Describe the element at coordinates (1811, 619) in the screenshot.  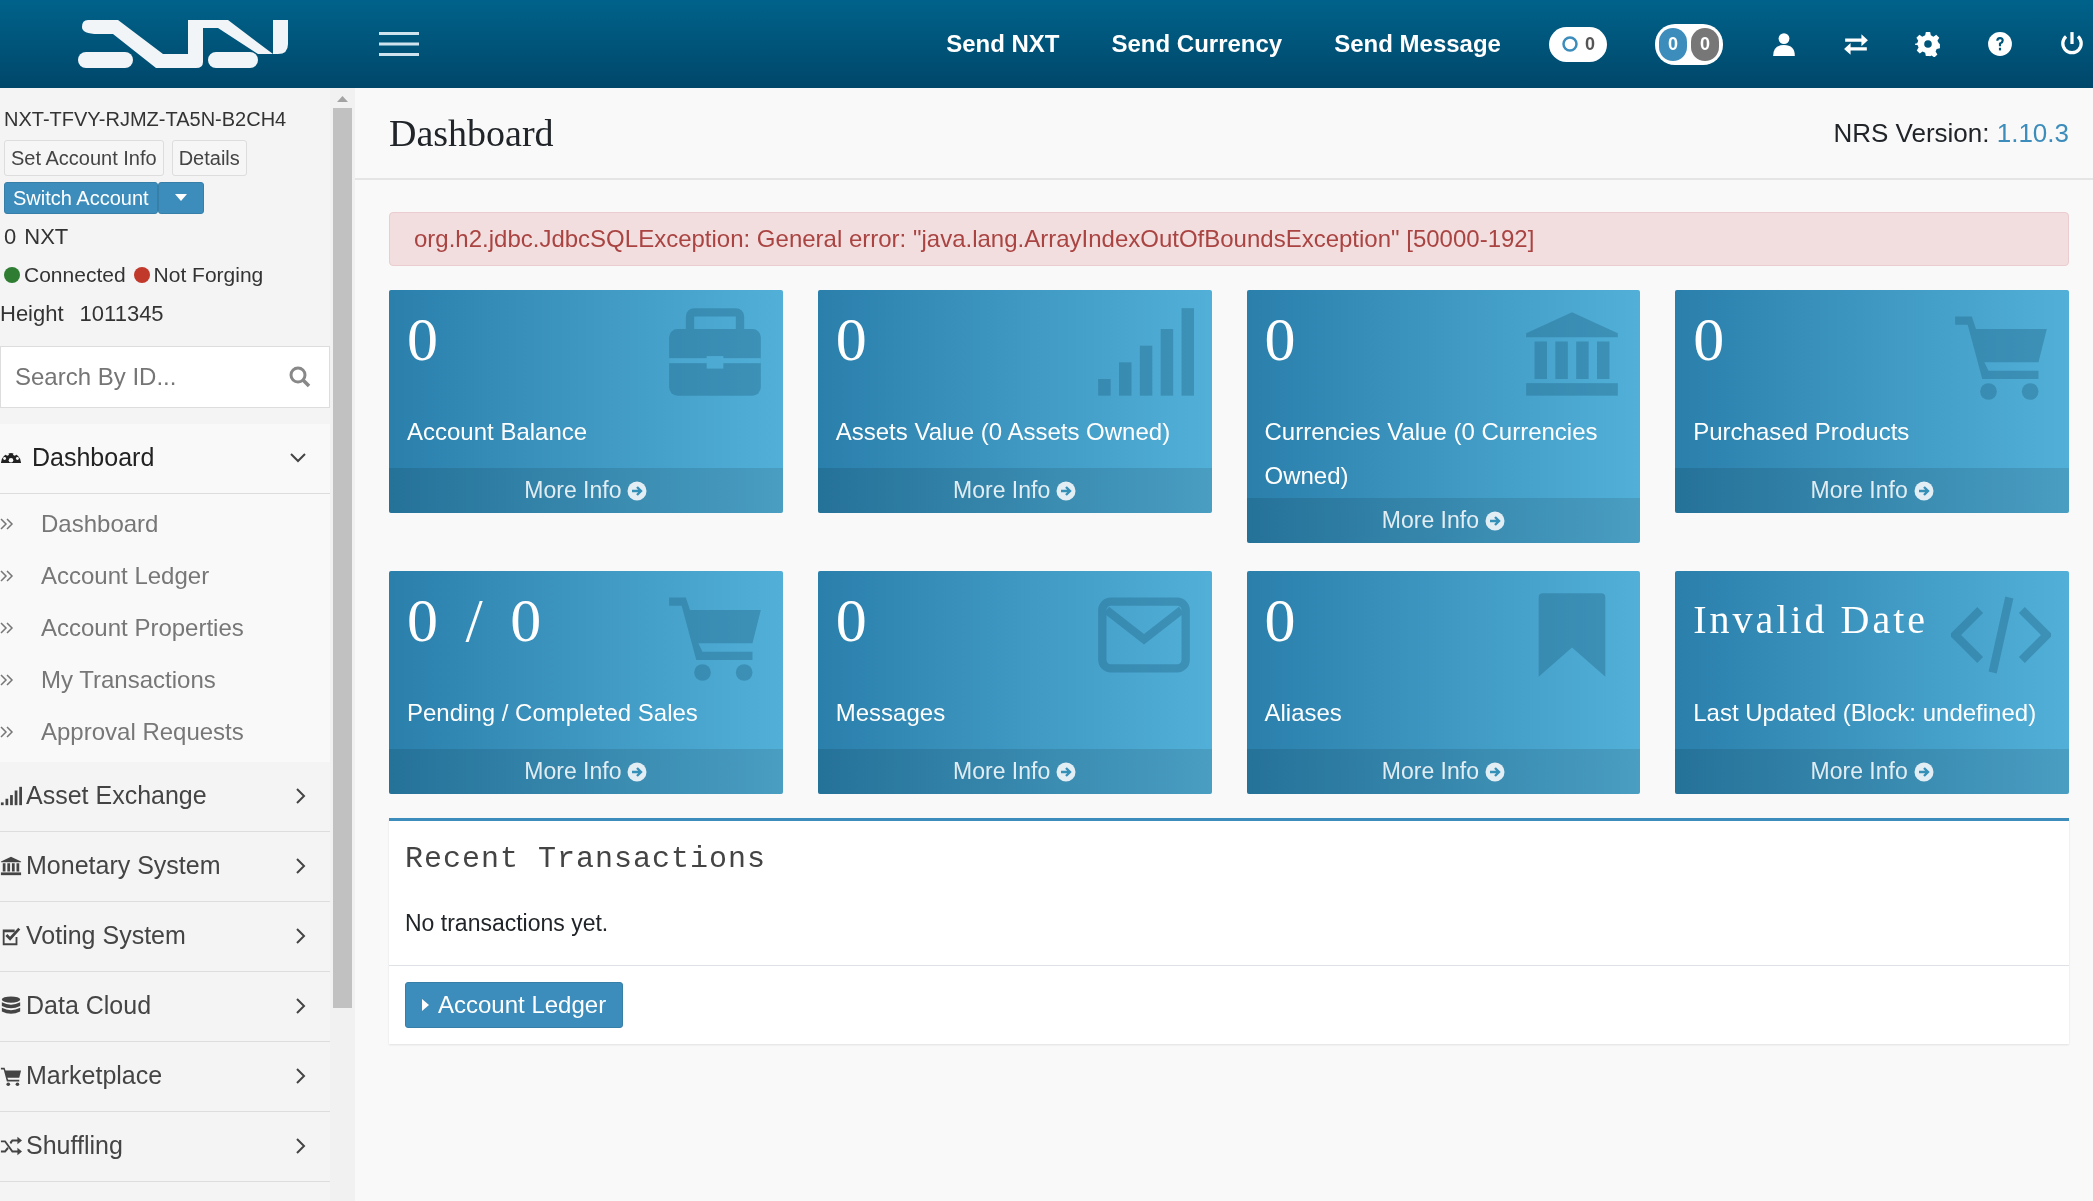
I see `tile-value: Invalid Date` at that location.